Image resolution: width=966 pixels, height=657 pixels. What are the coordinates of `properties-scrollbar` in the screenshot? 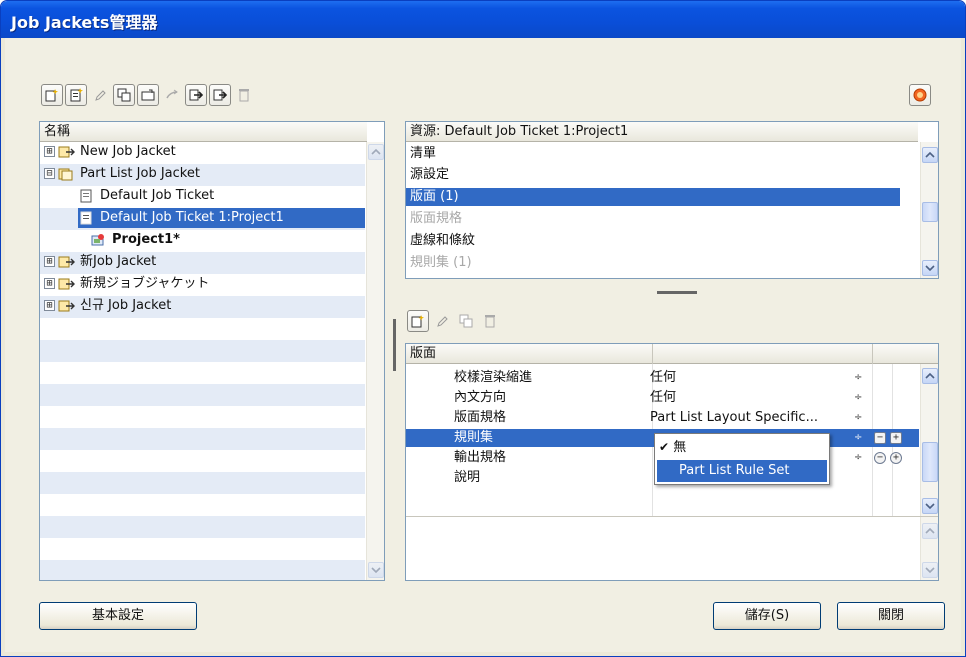 It's located at (929, 440).